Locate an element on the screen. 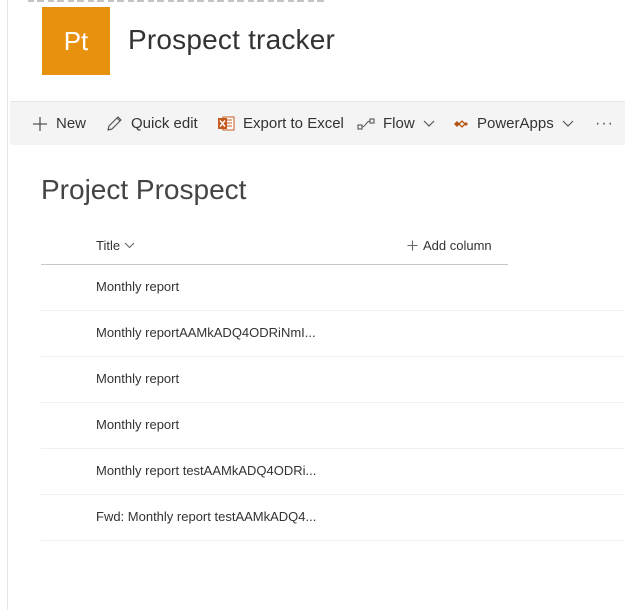 This screenshot has width=625, height=610. powerapps-icon is located at coordinates (461, 124).